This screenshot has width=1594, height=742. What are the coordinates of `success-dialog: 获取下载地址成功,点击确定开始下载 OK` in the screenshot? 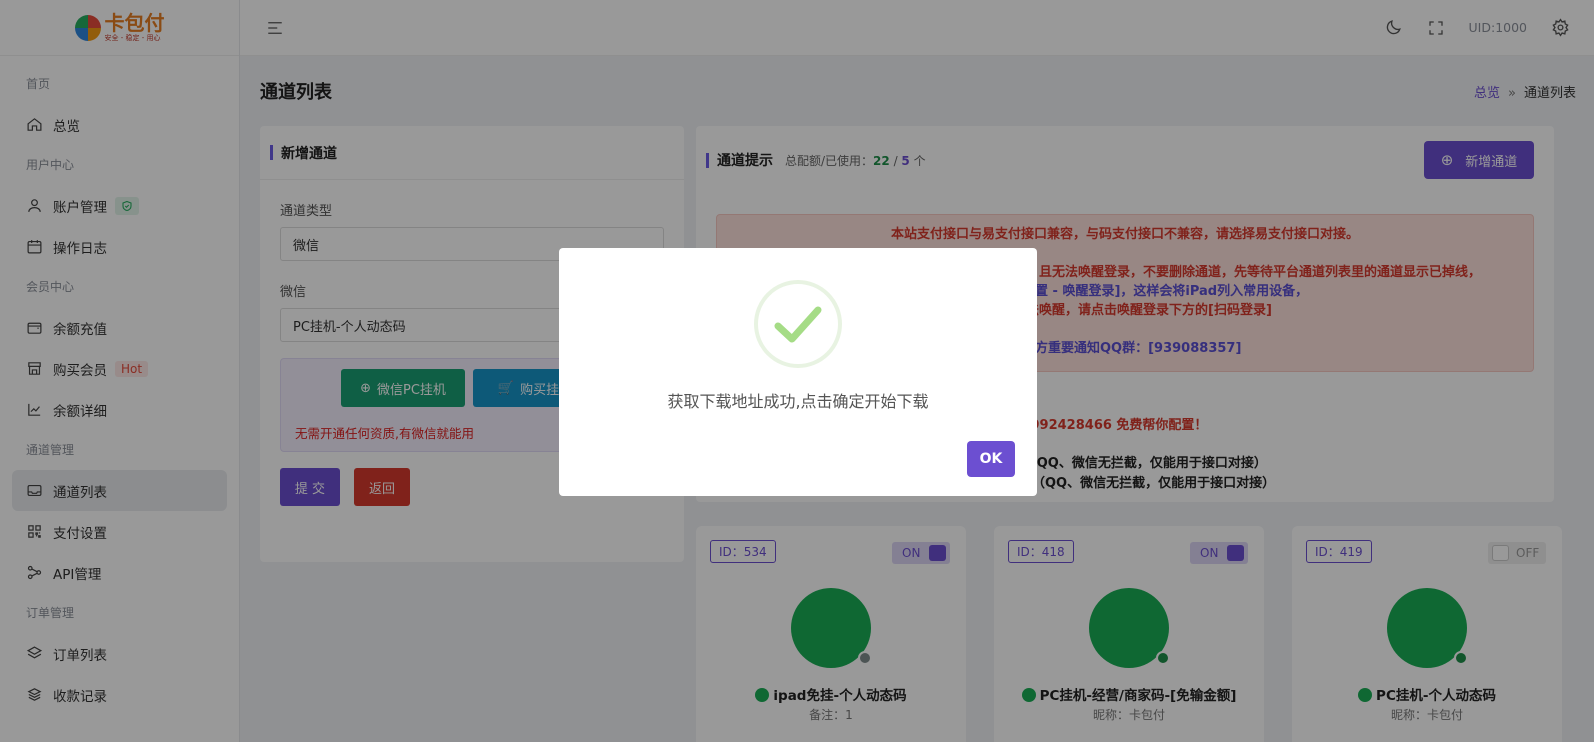 It's located at (798, 372).